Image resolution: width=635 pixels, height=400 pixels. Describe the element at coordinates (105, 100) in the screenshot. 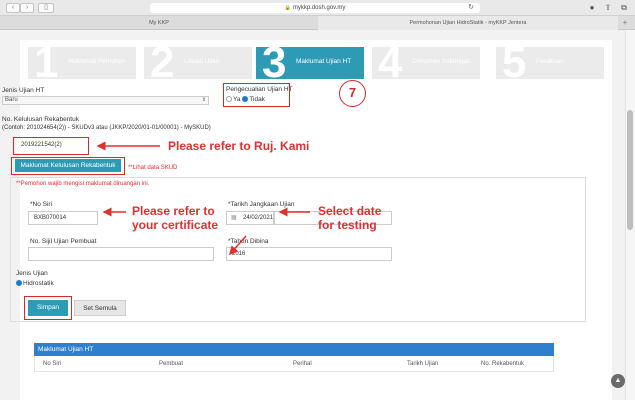

I see `jenis-ujian-select: Baru ⇕` at that location.